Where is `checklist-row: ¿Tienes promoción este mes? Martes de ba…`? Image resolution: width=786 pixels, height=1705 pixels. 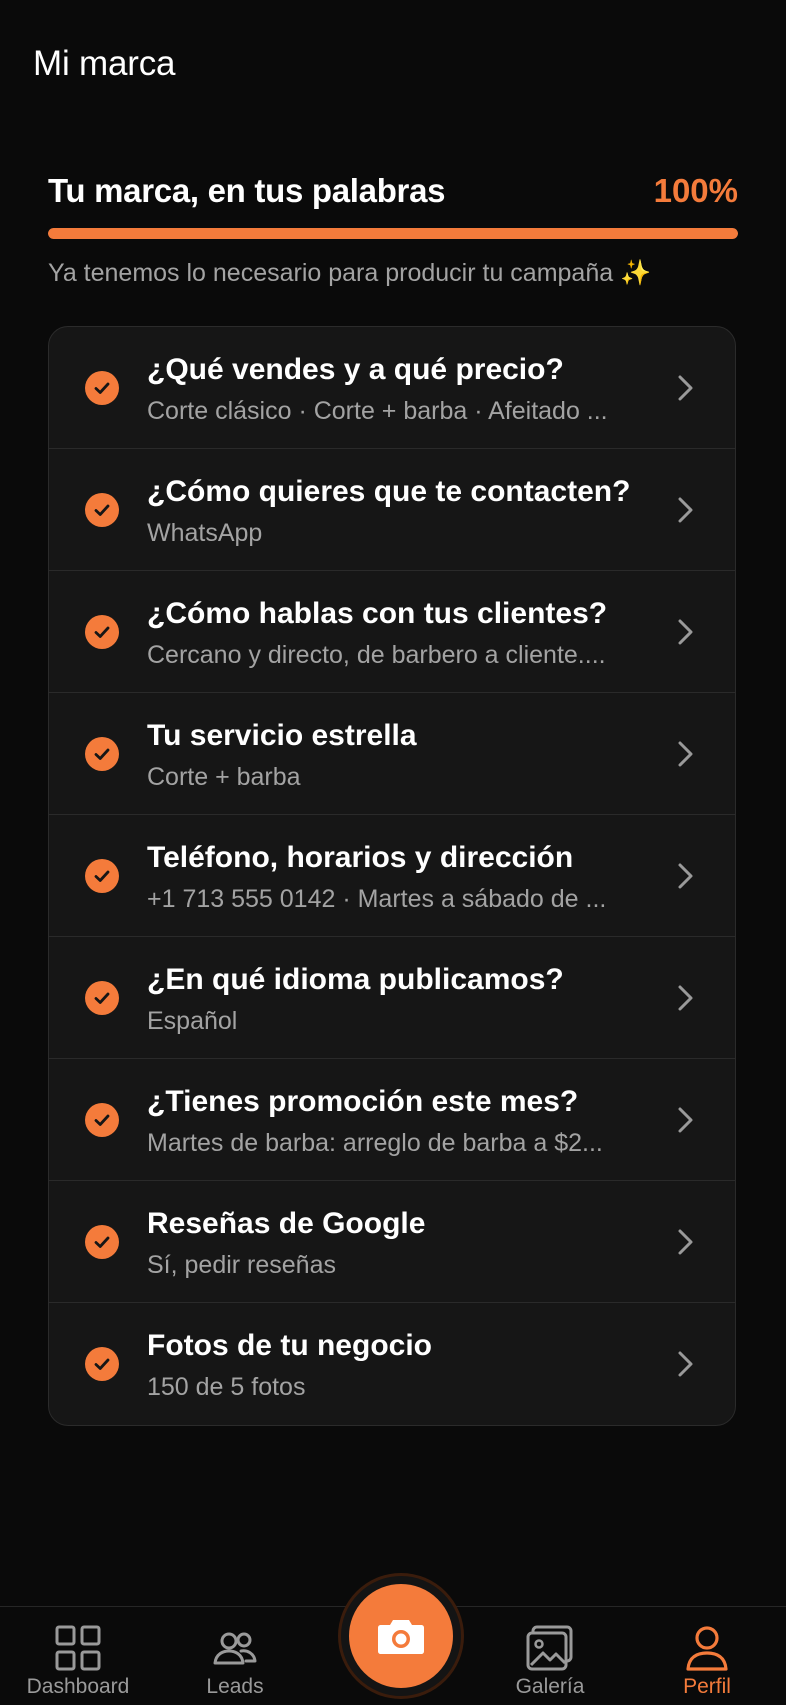
checklist-row: ¿Tienes promoción este mes? Martes de ba… is located at coordinates (392, 1120).